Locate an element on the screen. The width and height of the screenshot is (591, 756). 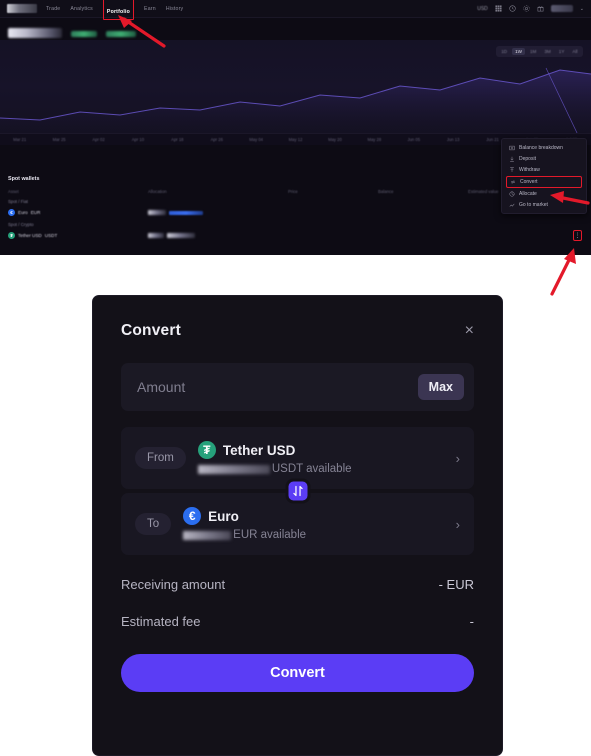
gift-icon is located at coordinates (540, 8).